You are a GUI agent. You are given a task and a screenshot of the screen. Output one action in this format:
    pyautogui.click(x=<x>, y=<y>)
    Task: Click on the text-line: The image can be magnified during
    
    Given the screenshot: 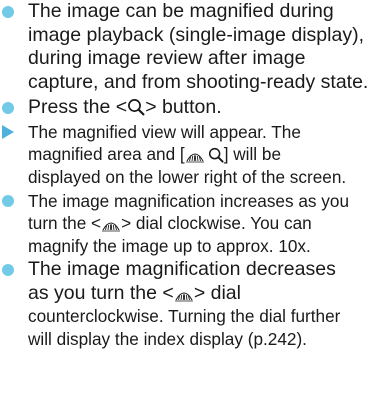 What is the action you would take?
    pyautogui.click(x=181, y=11)
    